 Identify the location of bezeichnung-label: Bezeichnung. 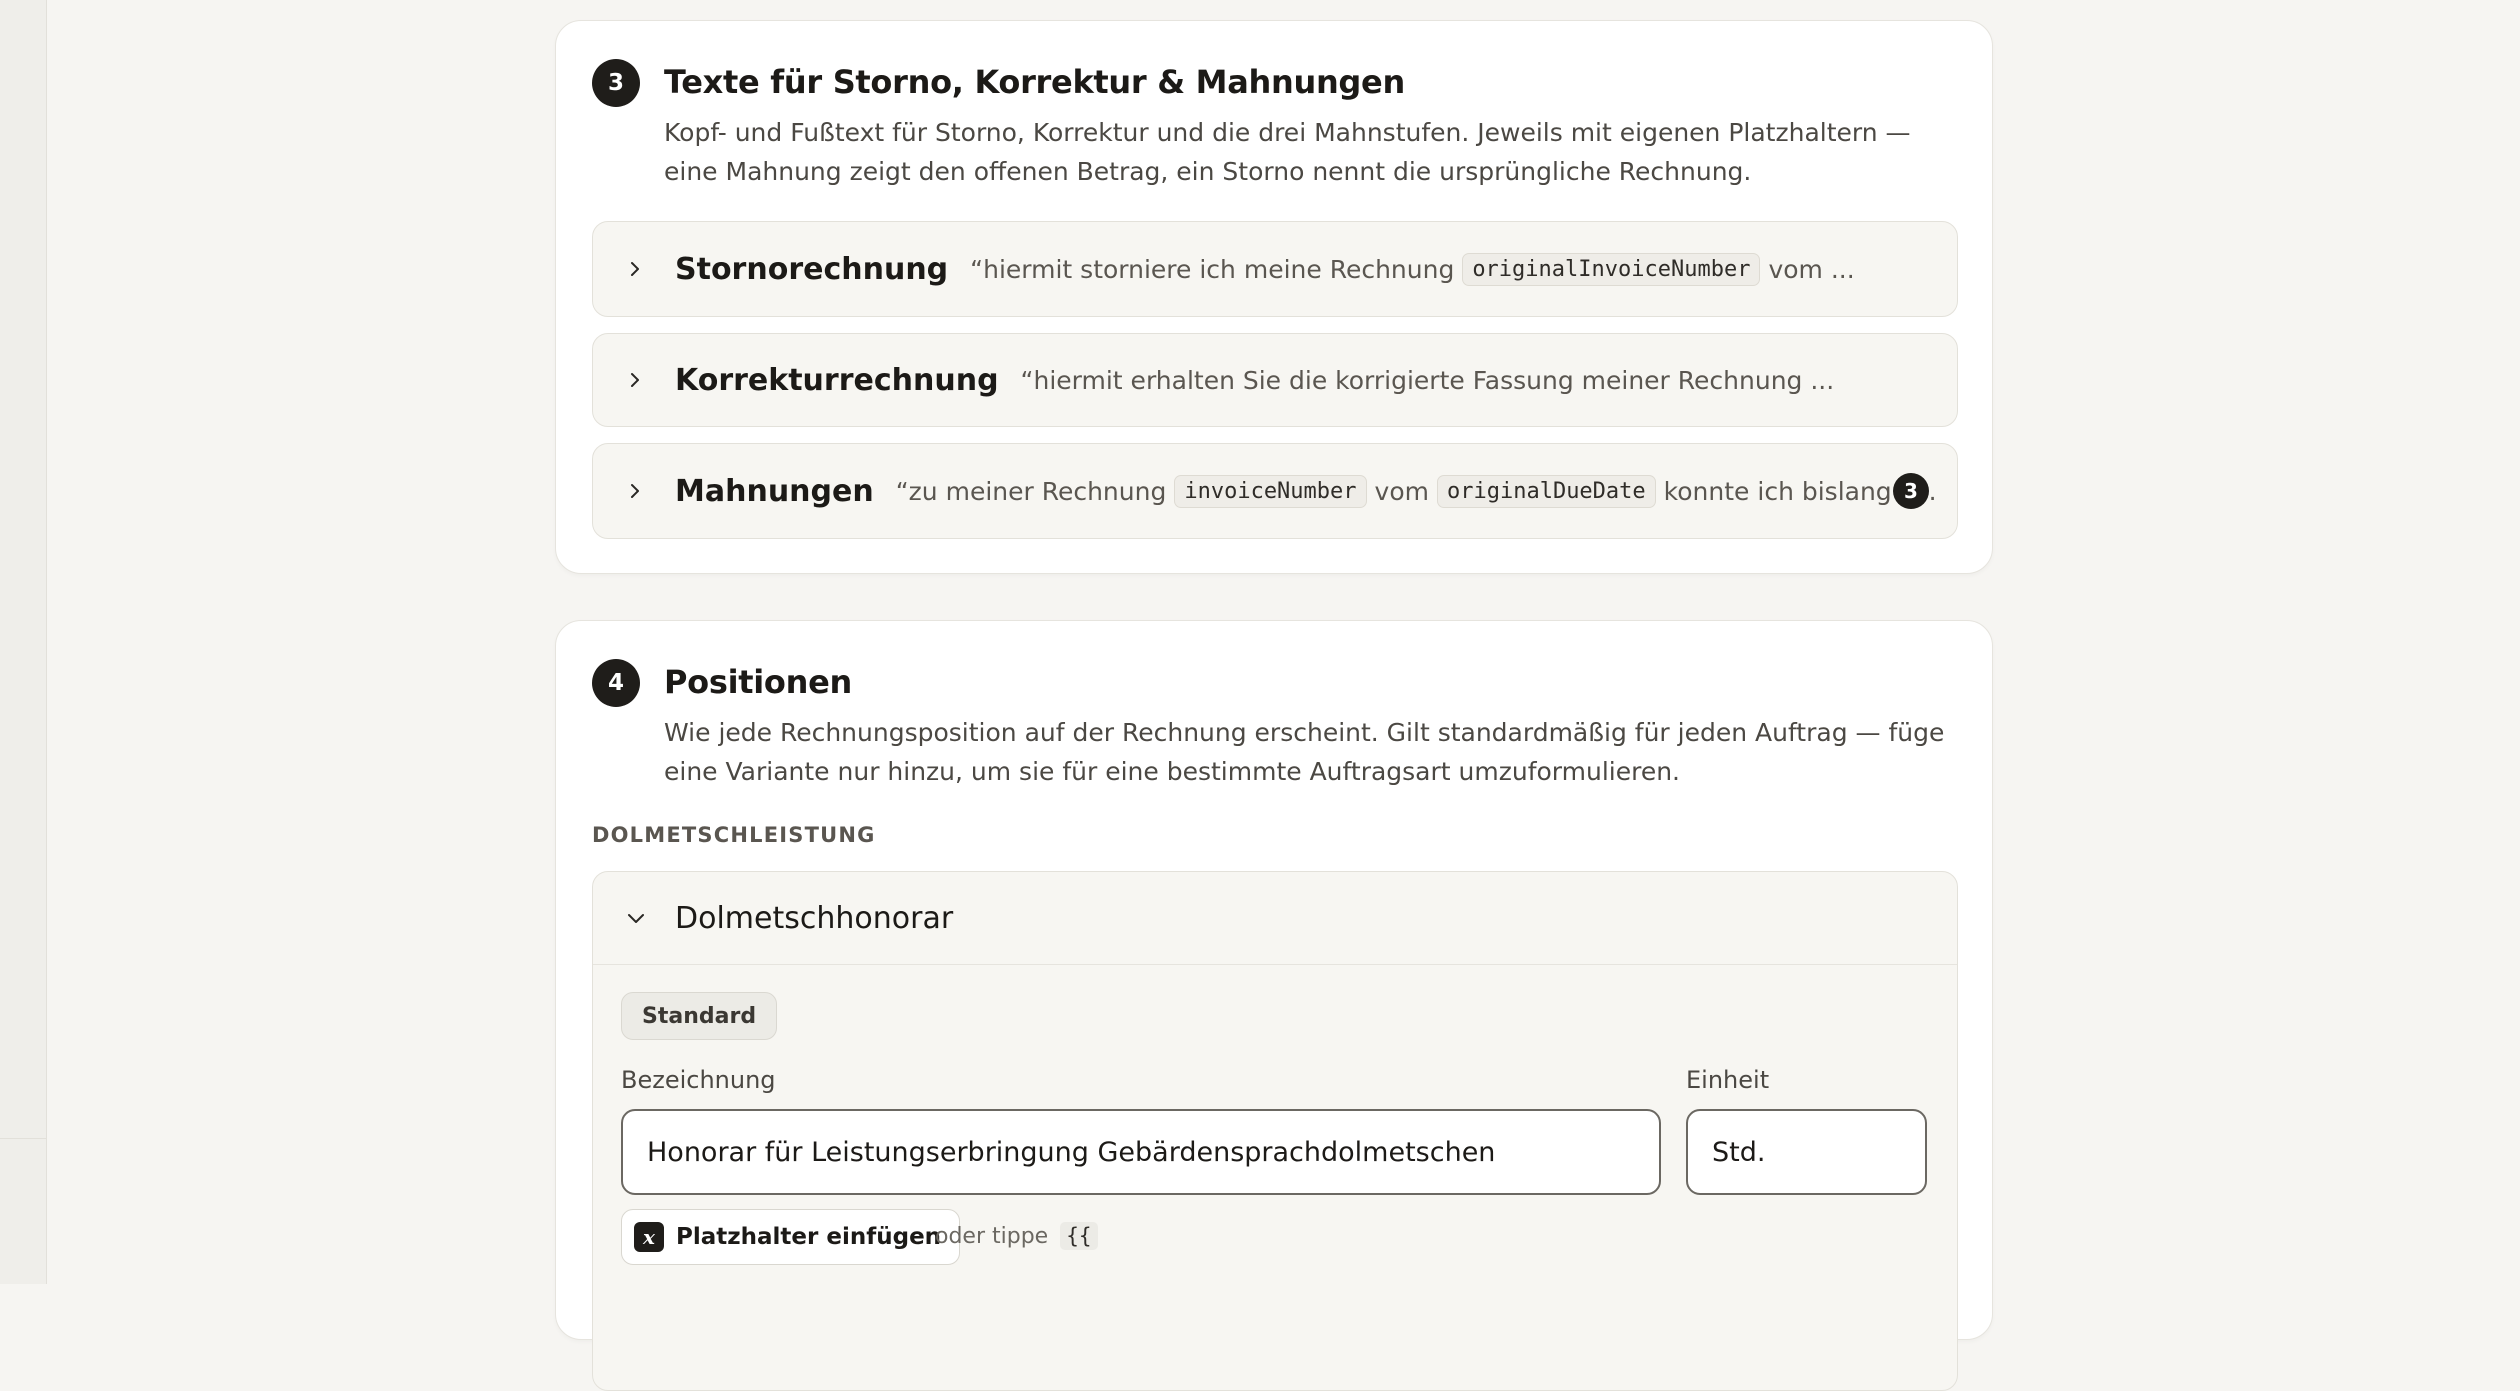
(698, 1080).